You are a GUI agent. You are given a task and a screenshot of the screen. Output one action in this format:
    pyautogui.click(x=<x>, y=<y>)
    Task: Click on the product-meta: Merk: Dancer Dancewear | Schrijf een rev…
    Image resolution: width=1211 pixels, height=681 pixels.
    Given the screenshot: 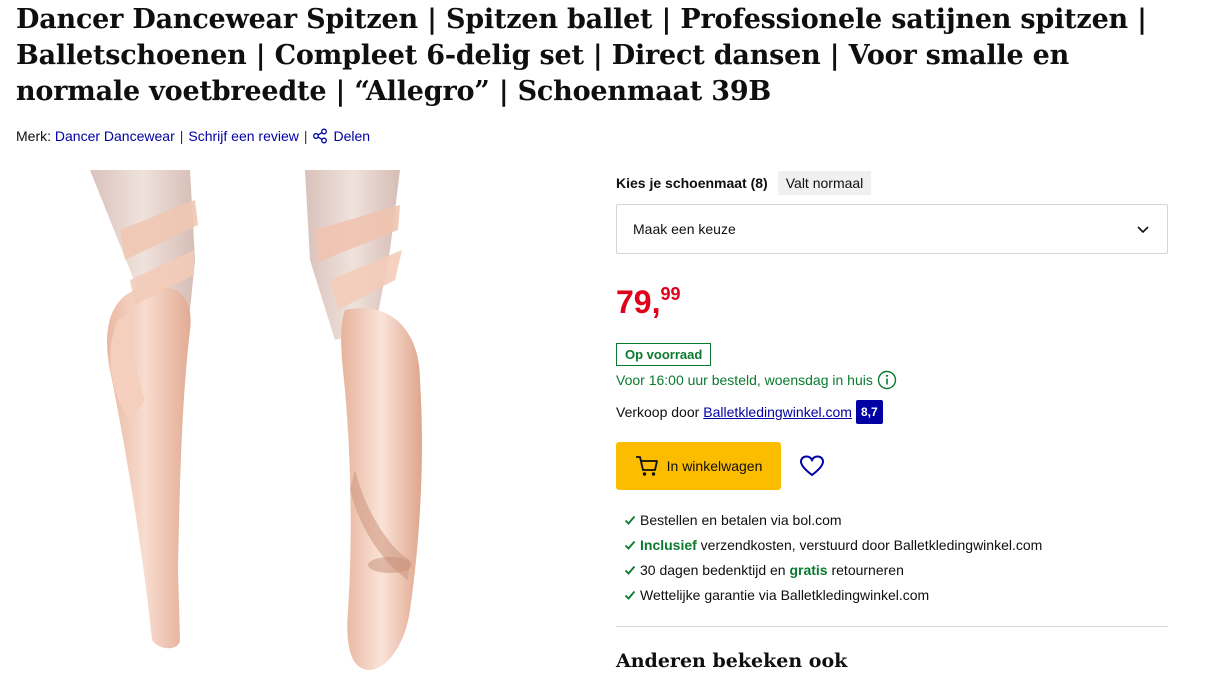 What is the action you would take?
    pyautogui.click(x=193, y=136)
    